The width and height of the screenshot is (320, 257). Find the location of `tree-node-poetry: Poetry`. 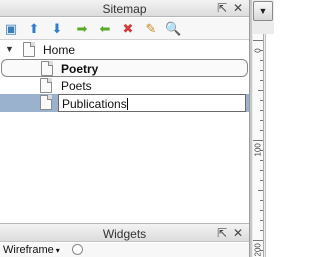

tree-node-poetry: Poetry is located at coordinates (124, 68).